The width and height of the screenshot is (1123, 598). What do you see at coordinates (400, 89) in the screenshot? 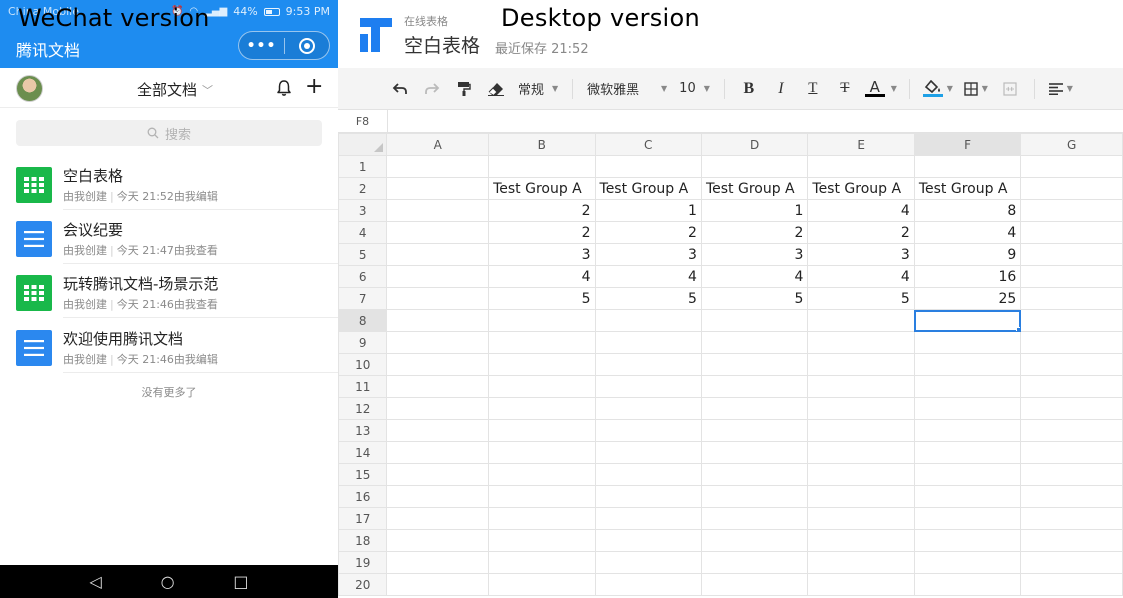
I see `undo-icon` at bounding box center [400, 89].